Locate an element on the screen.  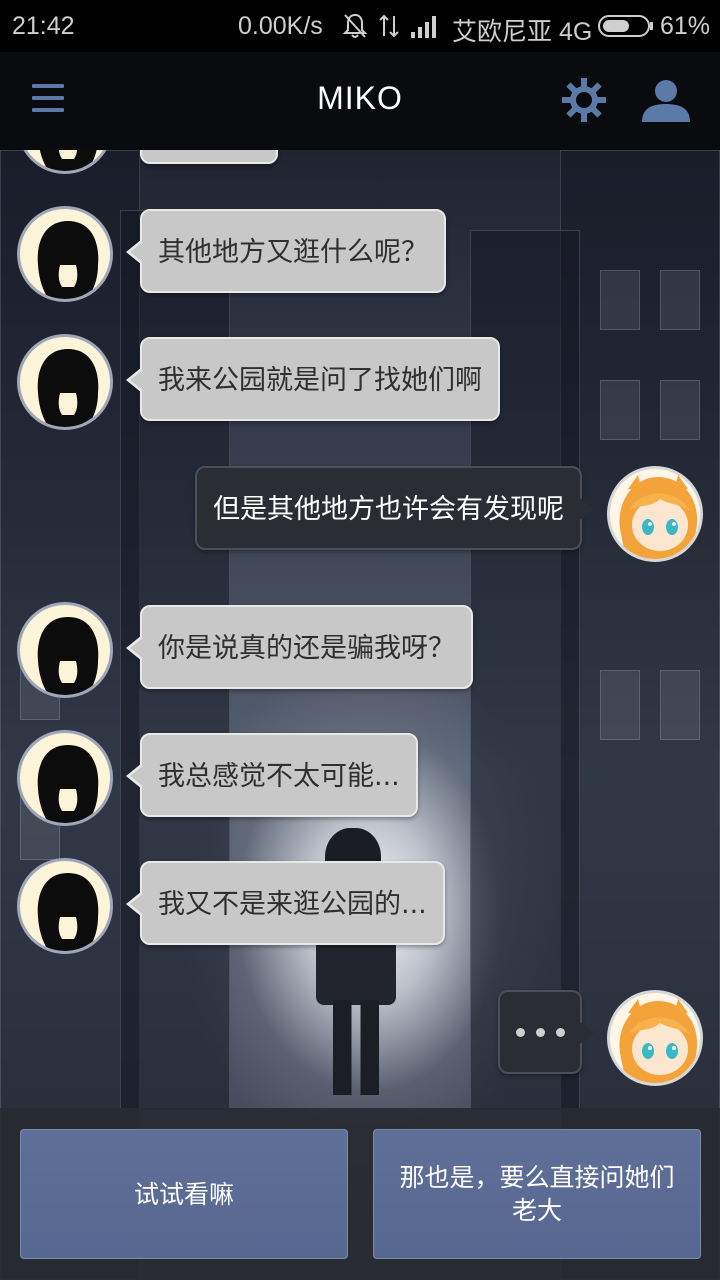
status-time: 21:42 is located at coordinates (43, 26).